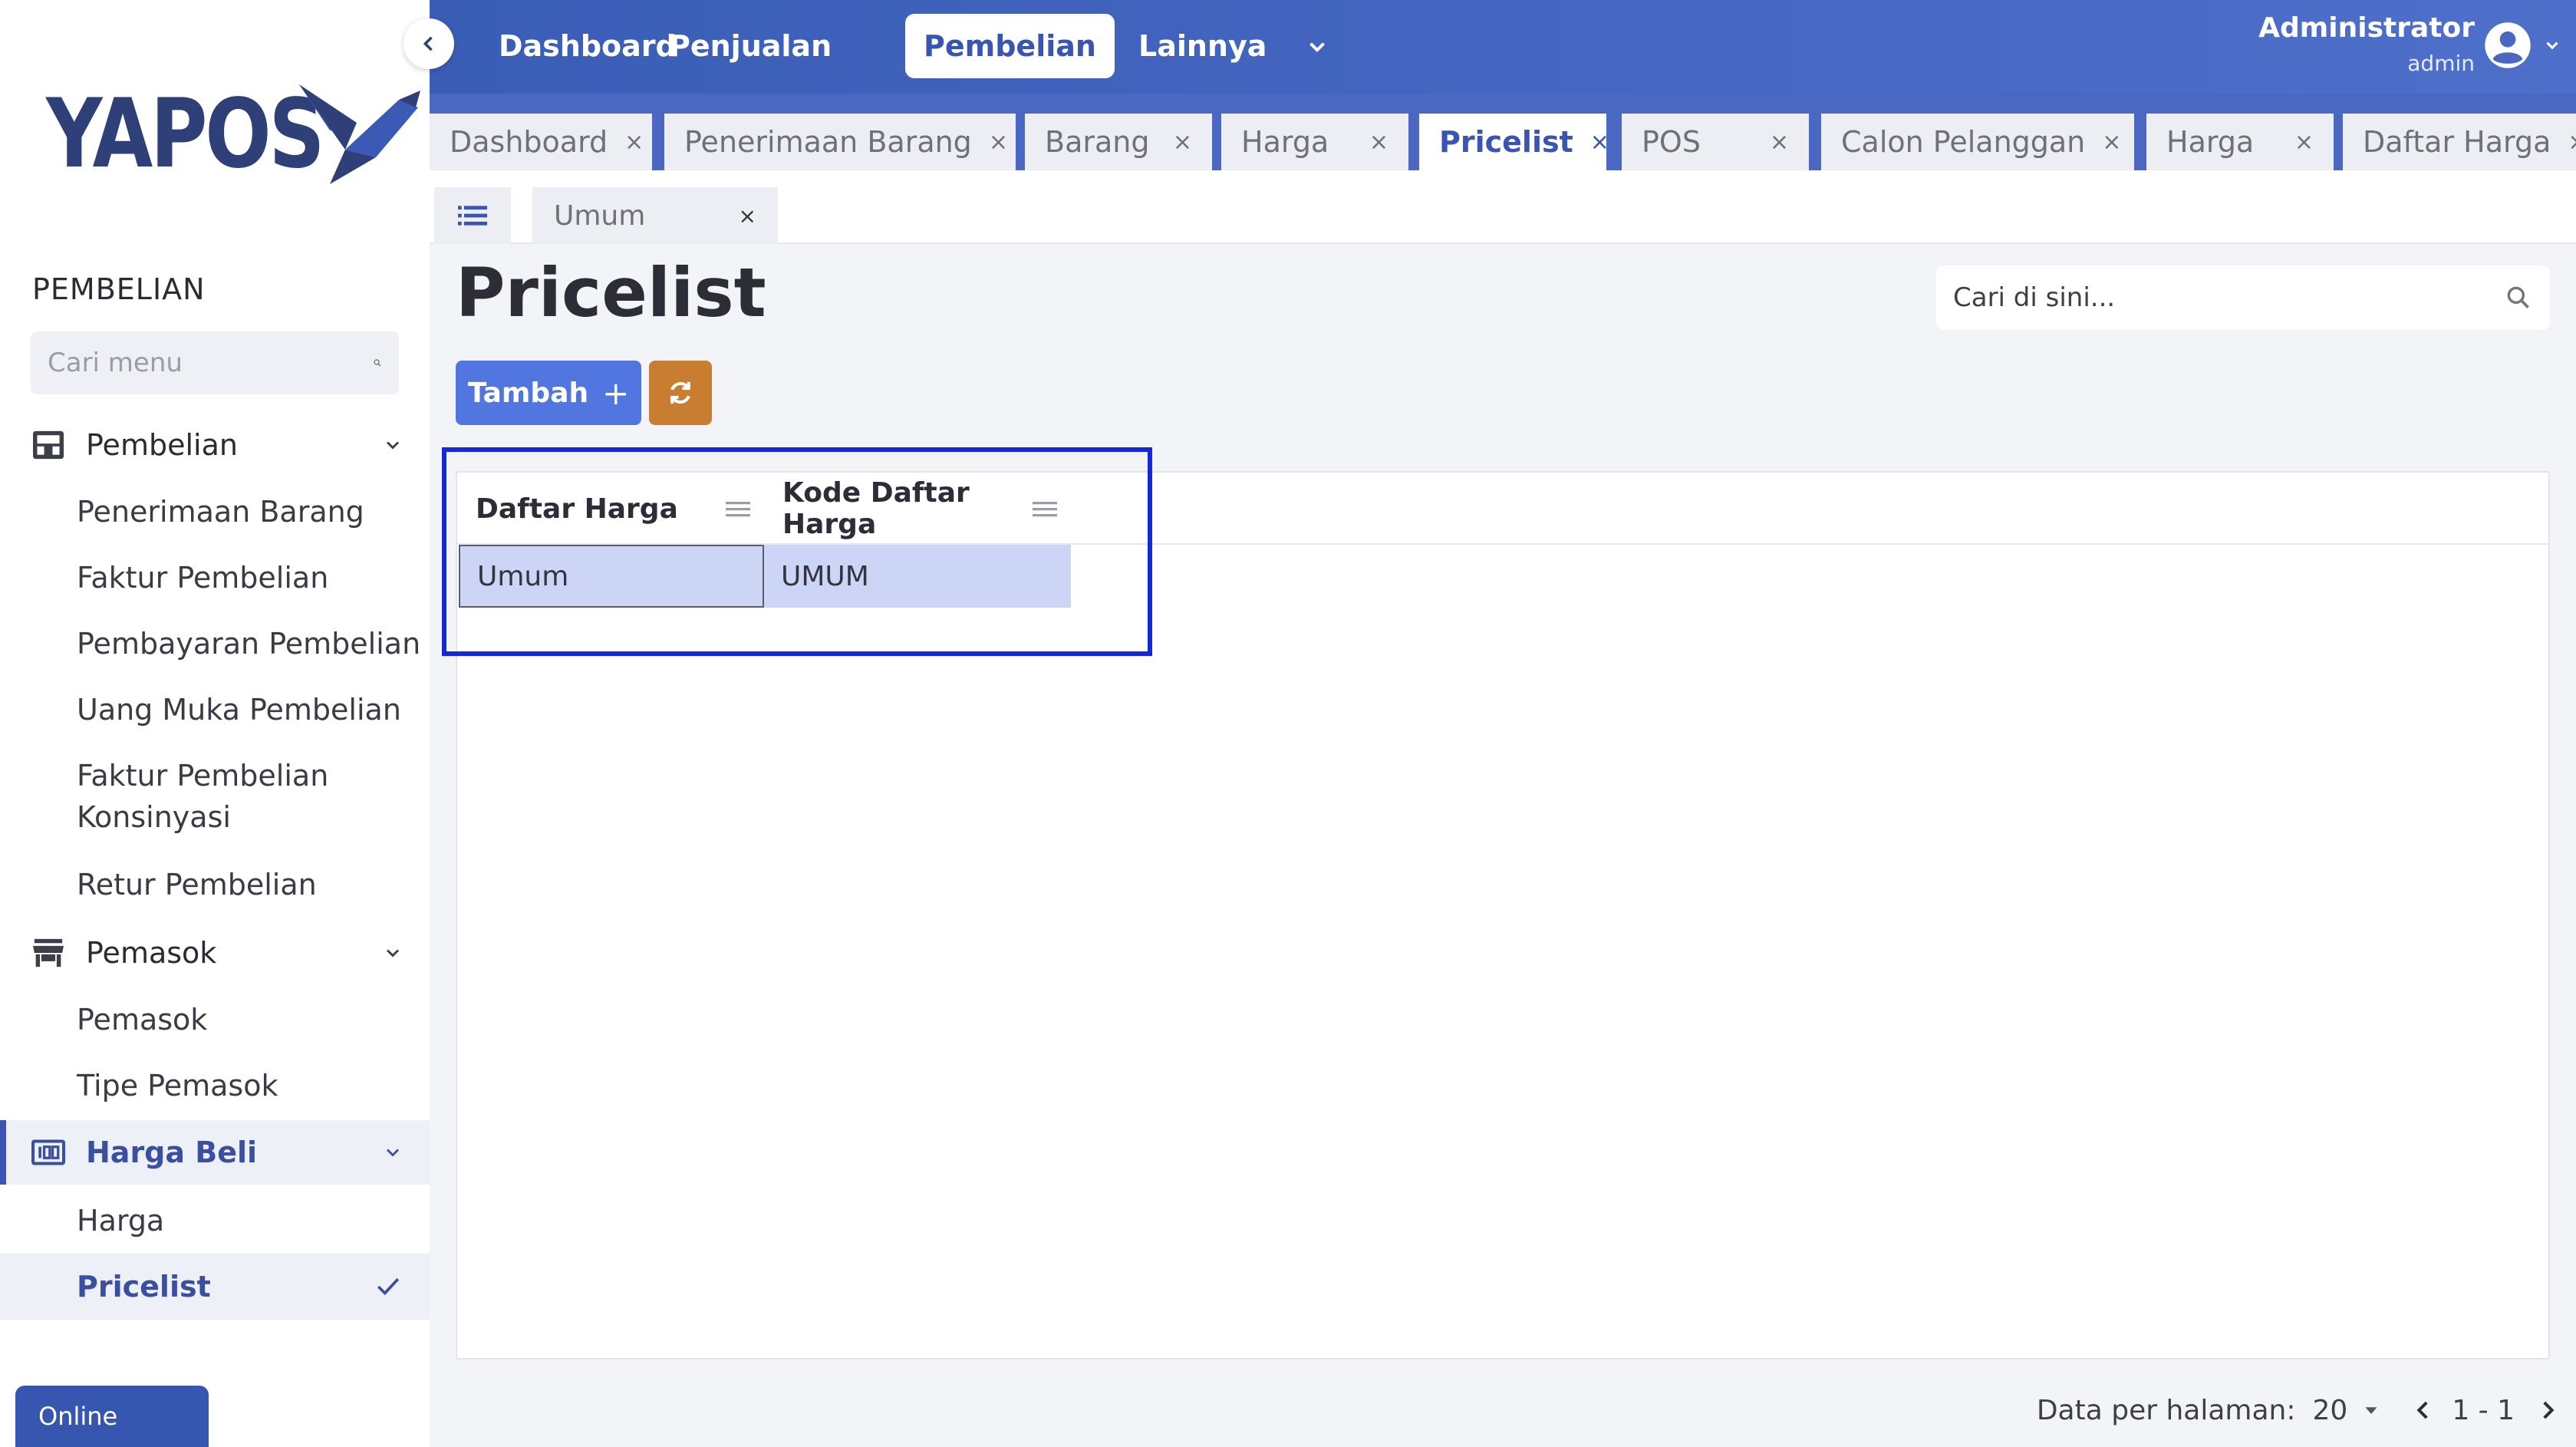  I want to click on online-status-badge: Online, so click(112, 1416).